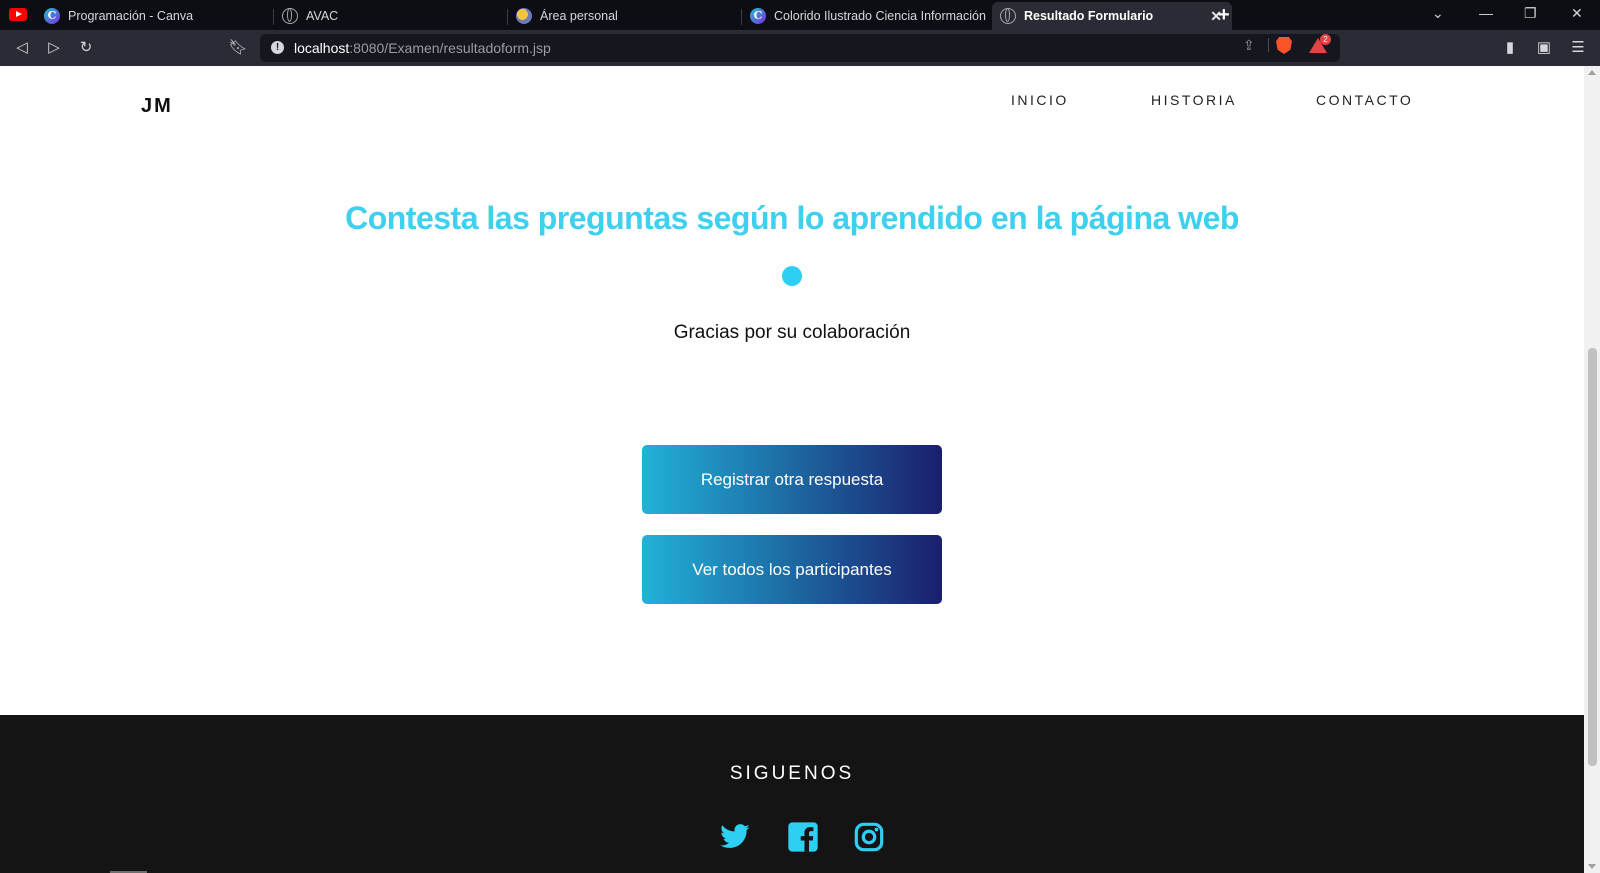 This screenshot has height=873, width=1600. What do you see at coordinates (18, 14) in the screenshot?
I see `youtube-pinned-tab-icon` at bounding box center [18, 14].